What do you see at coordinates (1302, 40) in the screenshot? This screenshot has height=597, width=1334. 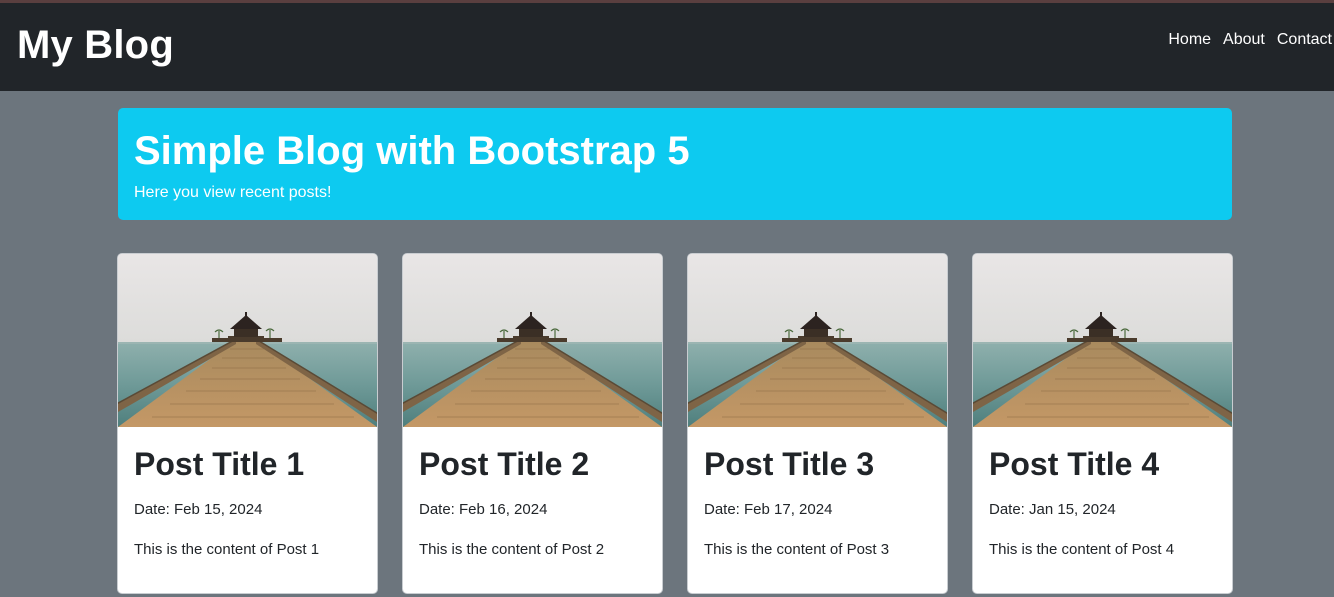 I see `nav-link-contact: Contact` at bounding box center [1302, 40].